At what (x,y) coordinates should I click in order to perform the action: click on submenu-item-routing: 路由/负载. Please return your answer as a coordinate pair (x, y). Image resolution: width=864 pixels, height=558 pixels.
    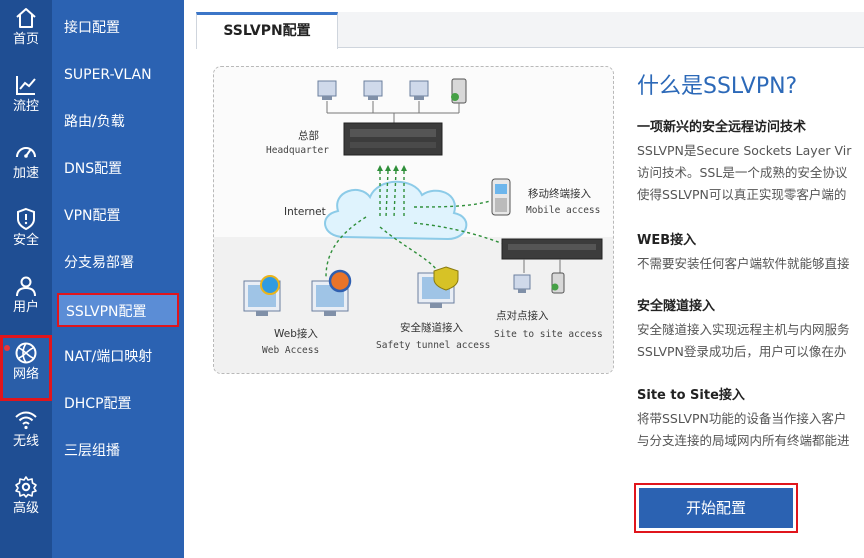
    Looking at the image, I should click on (118, 122).